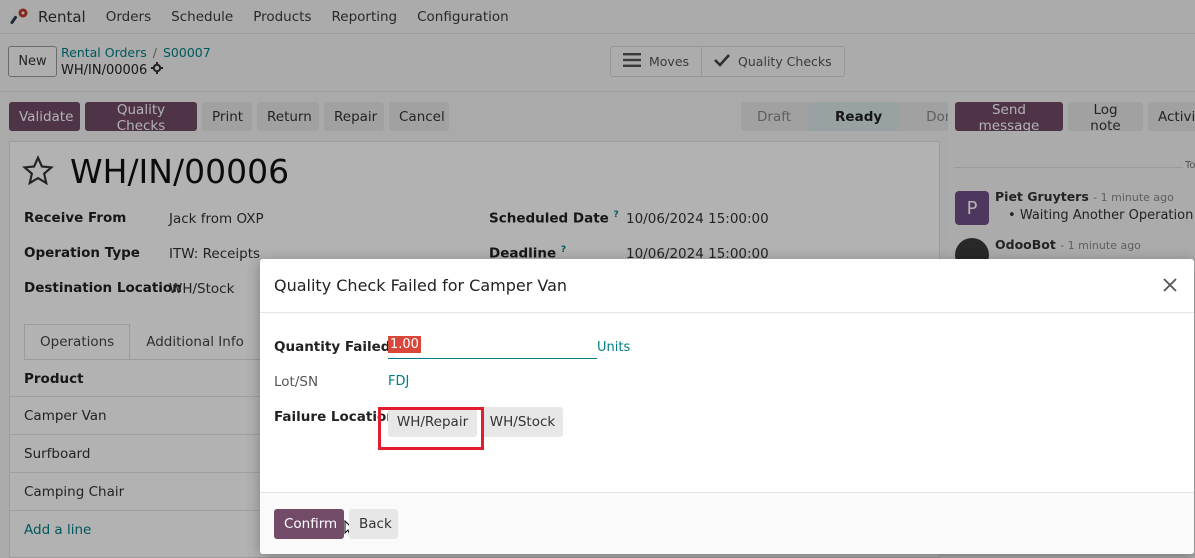  What do you see at coordinates (421, 285) in the screenshot?
I see `dialog-title: Quality Check Failed for Camper Van` at bounding box center [421, 285].